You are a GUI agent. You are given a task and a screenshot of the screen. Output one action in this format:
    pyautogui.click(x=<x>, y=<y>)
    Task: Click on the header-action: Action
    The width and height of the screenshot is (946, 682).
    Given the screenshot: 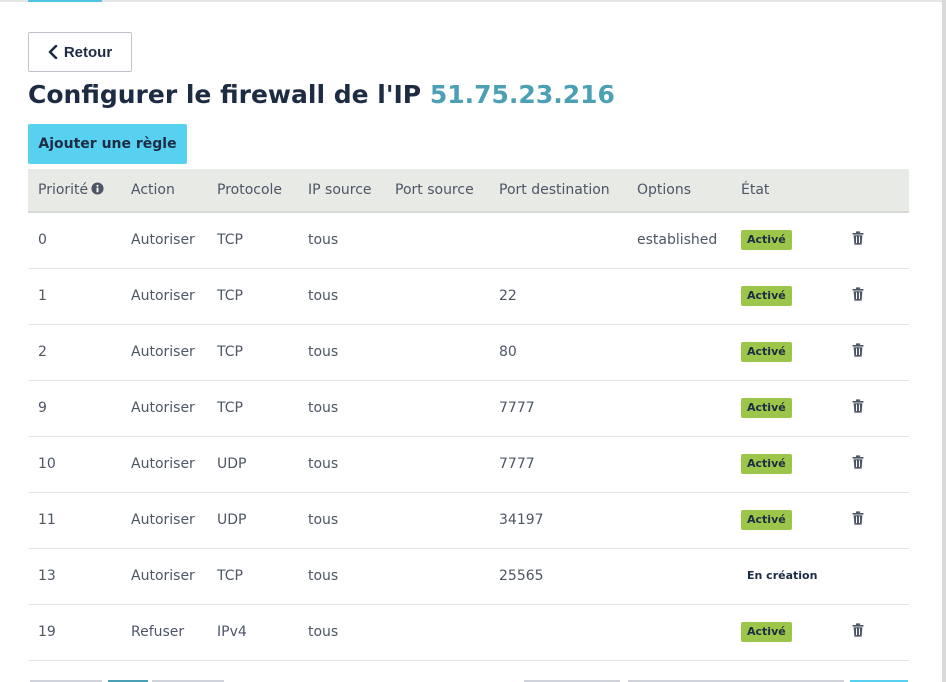 What is the action you would take?
    pyautogui.click(x=164, y=191)
    